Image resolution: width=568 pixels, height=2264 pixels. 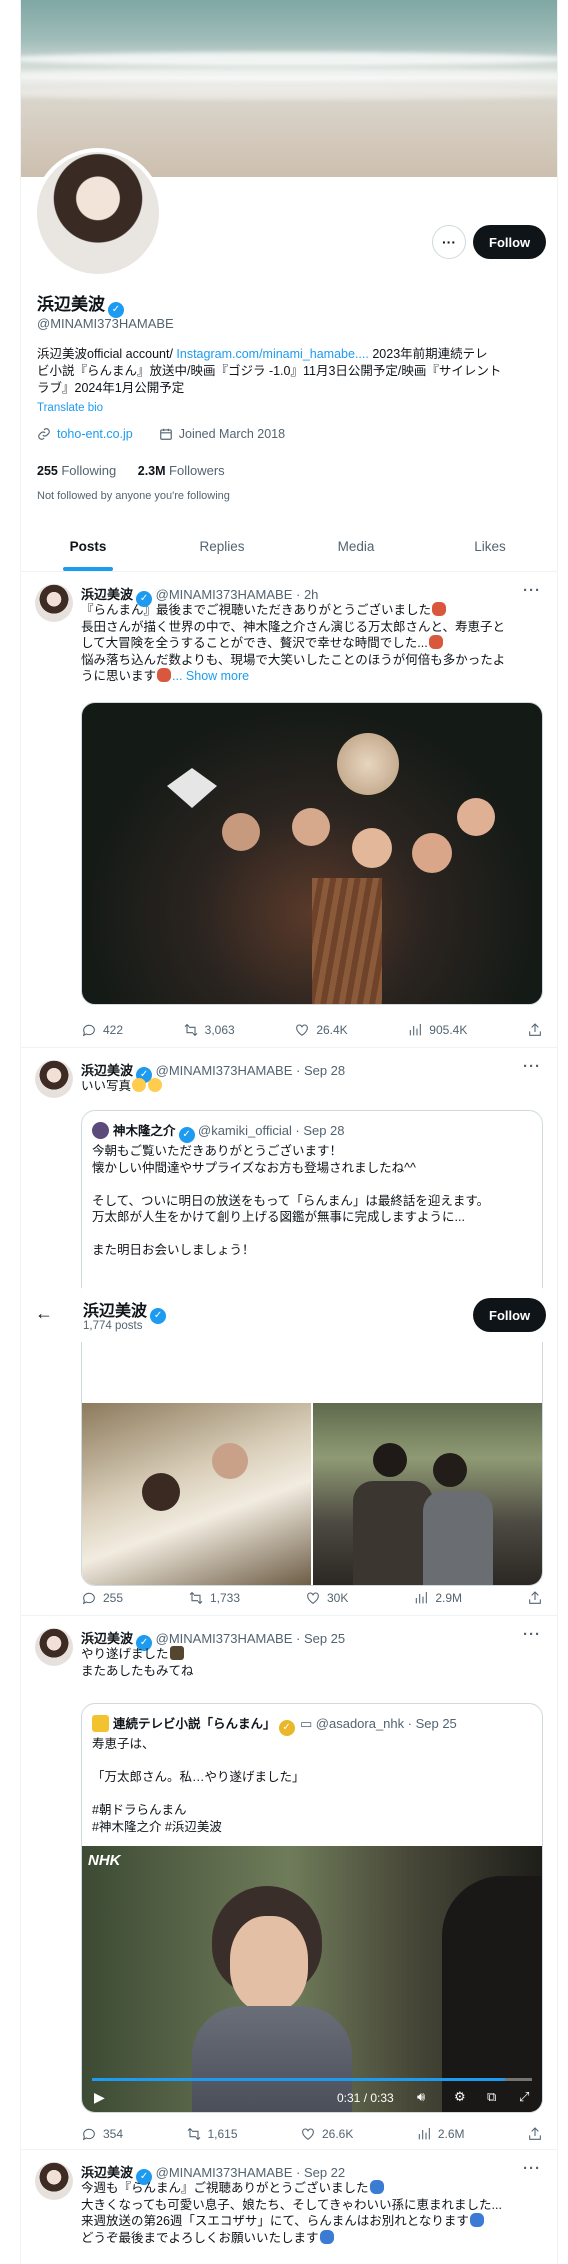 I want to click on show-more-link: ... Show more, so click(x=210, y=676).